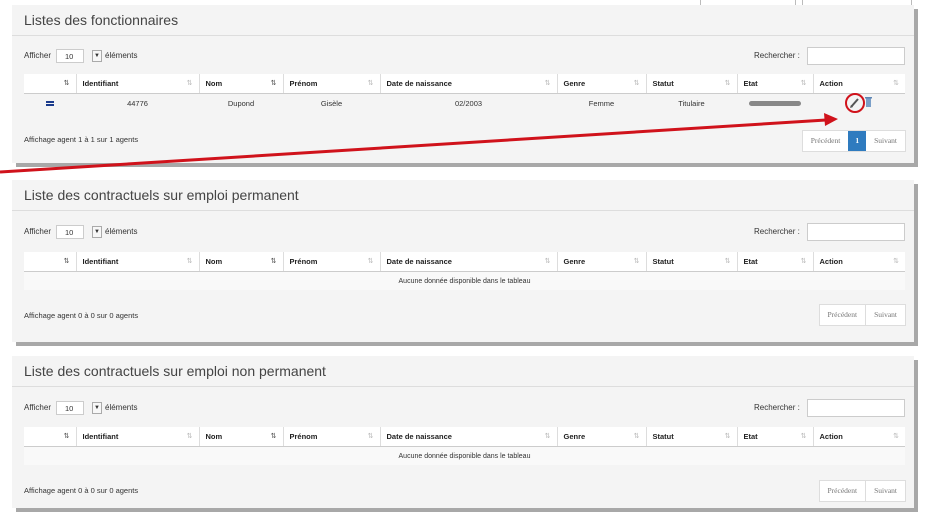 This screenshot has height=515, width=928. What do you see at coordinates (101, 20) in the screenshot?
I see `panel-title: Listes des fonctionnaires` at bounding box center [101, 20].